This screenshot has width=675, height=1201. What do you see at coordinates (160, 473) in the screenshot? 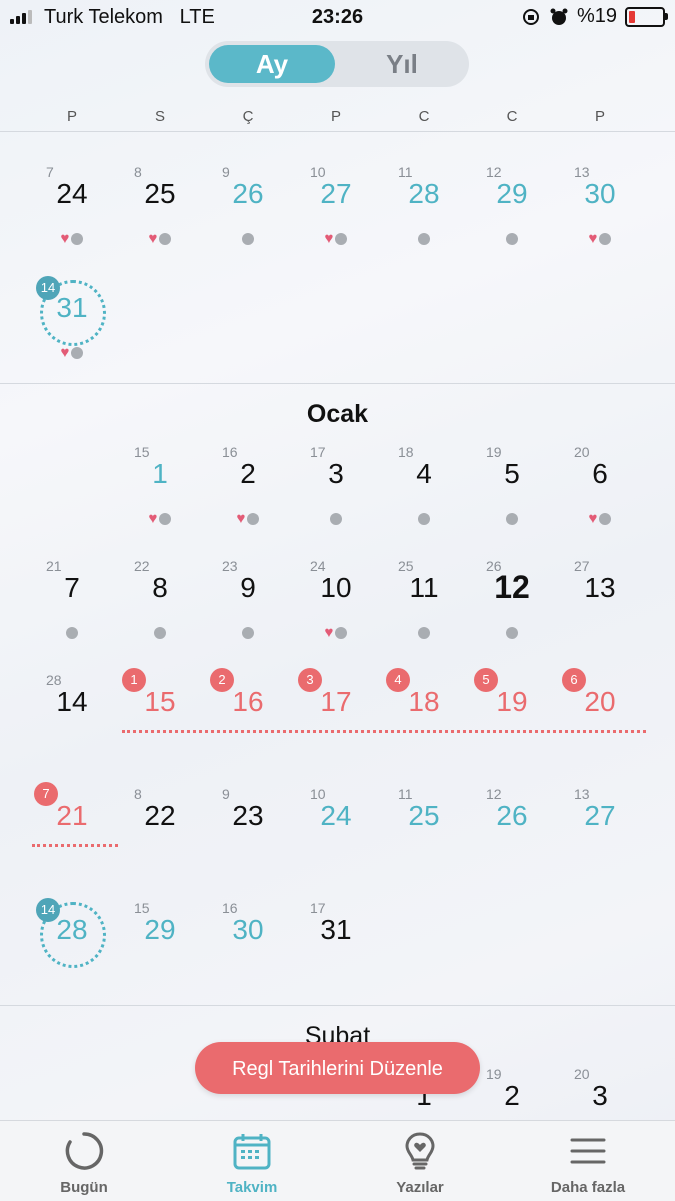
I see `date-number: 1` at bounding box center [160, 473].